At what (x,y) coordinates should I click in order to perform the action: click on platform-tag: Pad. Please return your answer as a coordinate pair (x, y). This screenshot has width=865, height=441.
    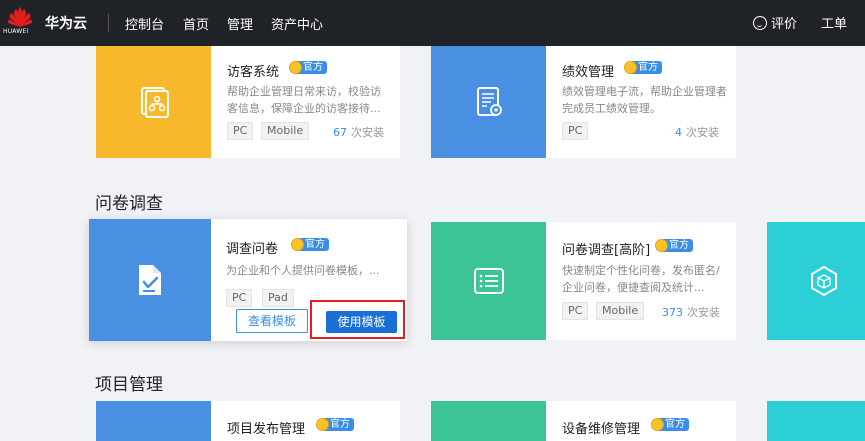
    Looking at the image, I should click on (278, 298).